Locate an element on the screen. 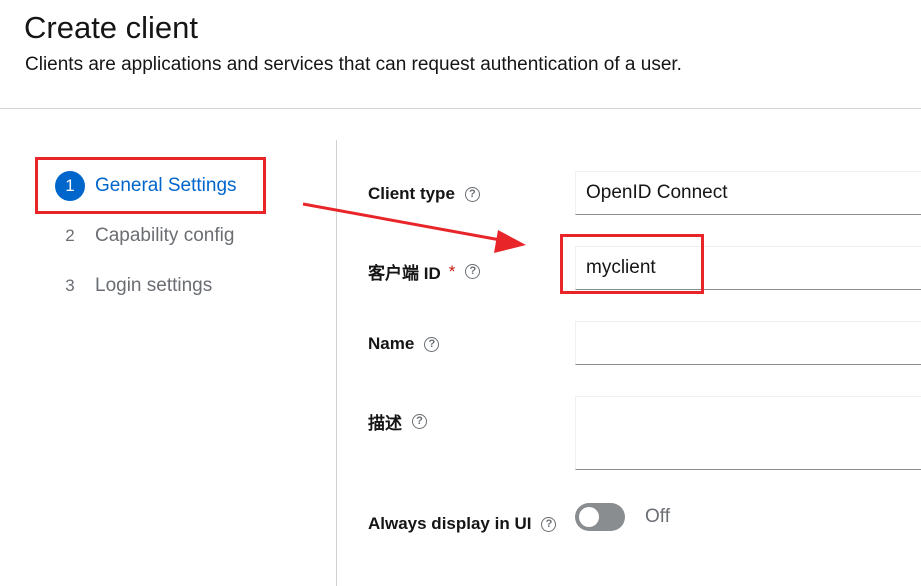 Image resolution: width=921 pixels, height=586 pixels. always-display-toggle is located at coordinates (600, 517).